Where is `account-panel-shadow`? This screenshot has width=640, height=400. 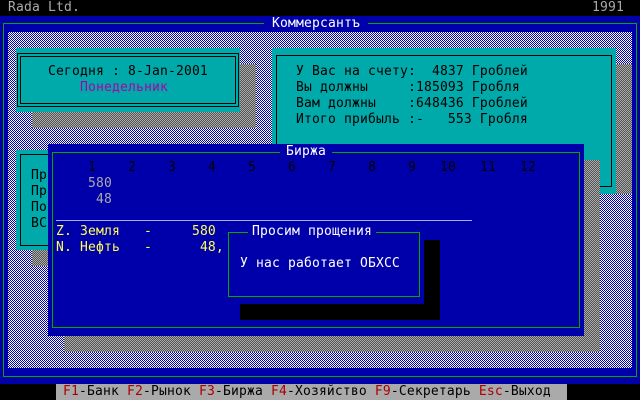
account-panel-shadow is located at coordinates (624, 129).